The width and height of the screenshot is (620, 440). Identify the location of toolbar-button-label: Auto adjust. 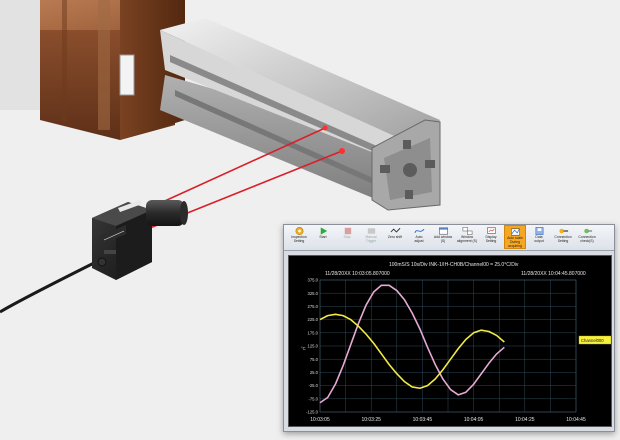
(419, 239).